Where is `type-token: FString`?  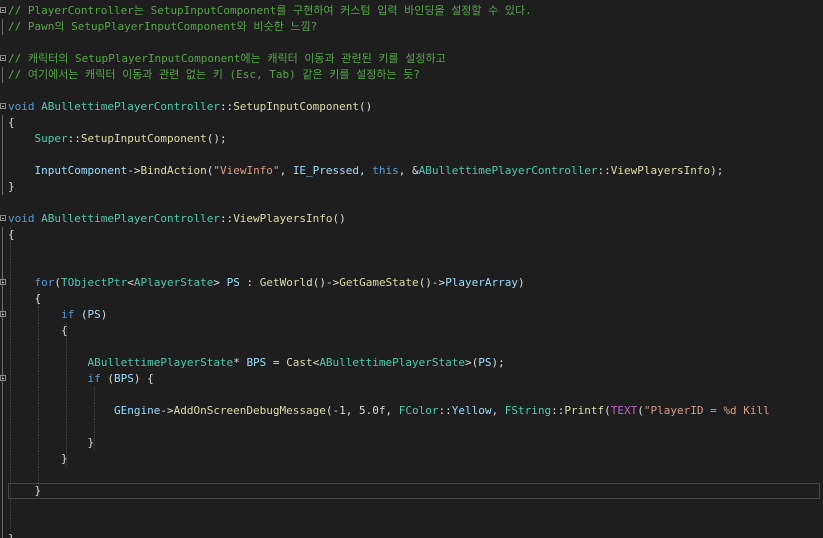
type-token: FString is located at coordinates (528, 410).